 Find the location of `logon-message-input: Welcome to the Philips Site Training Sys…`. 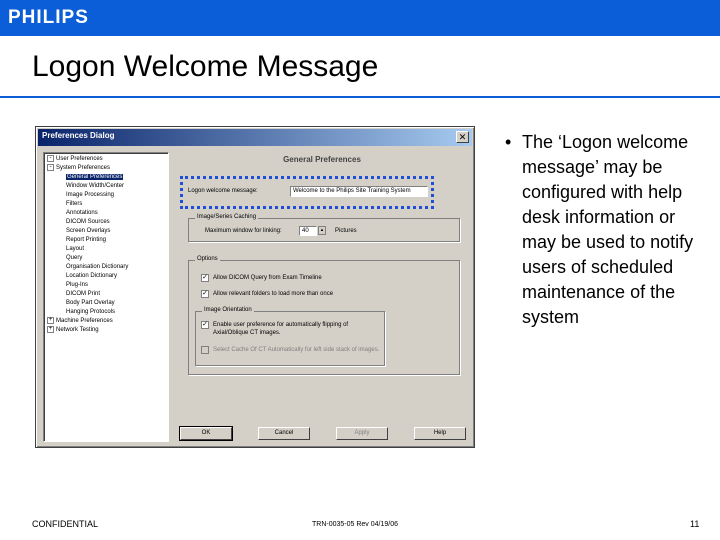

logon-message-input: Welcome to the Philips Site Training Sys… is located at coordinates (359, 191).